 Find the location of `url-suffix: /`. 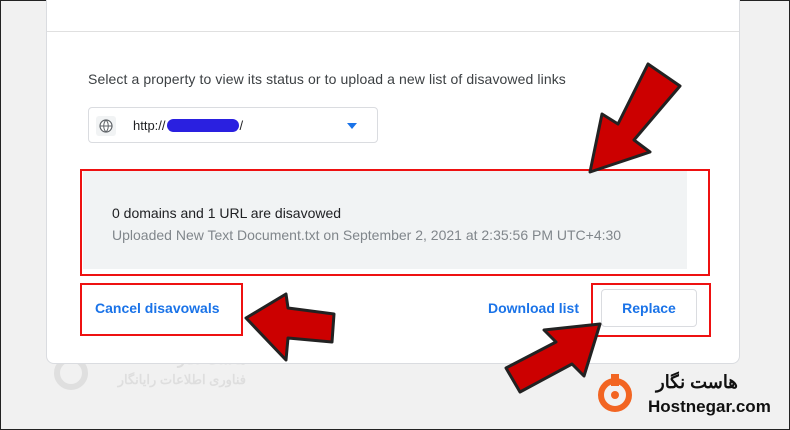

url-suffix: / is located at coordinates (241, 125).